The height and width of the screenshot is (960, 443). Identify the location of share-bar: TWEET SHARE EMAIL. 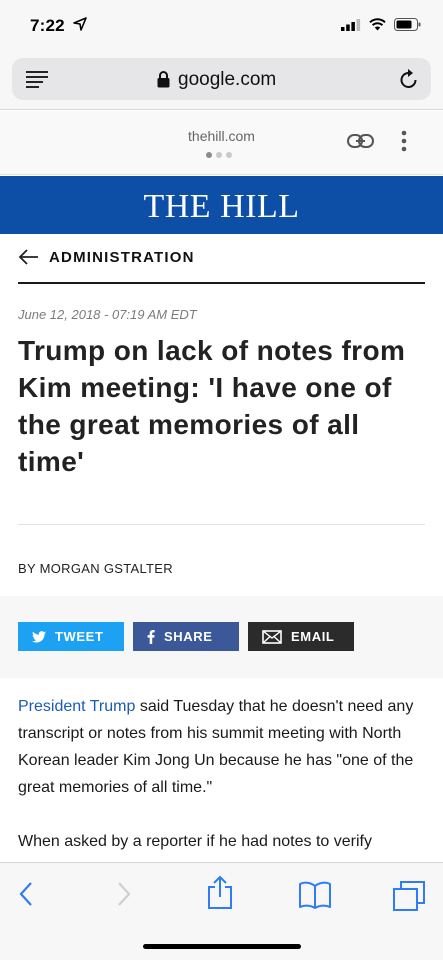
(221, 637).